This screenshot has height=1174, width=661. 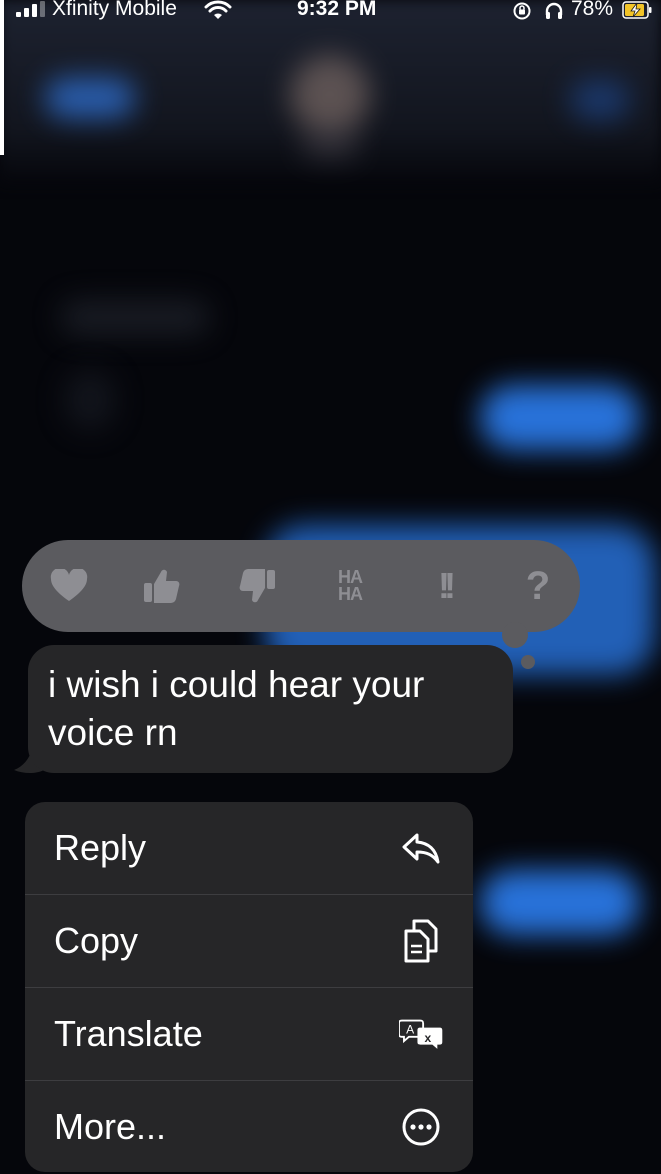 What do you see at coordinates (447, 585) in the screenshot?
I see `double-exclamation-icon: !!` at bounding box center [447, 585].